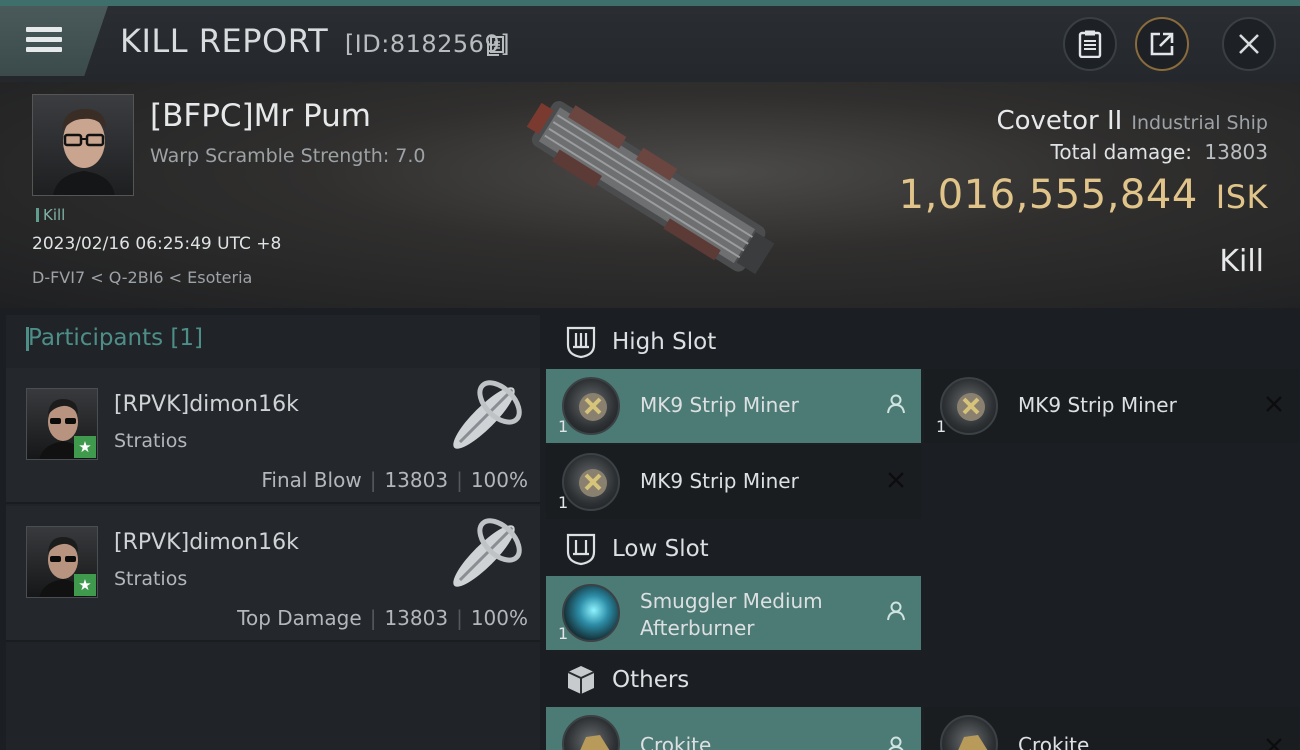 This screenshot has height=750, width=1300. Describe the element at coordinates (1059, 121) in the screenshot. I see `victim-ship-name: Covetor II` at that location.